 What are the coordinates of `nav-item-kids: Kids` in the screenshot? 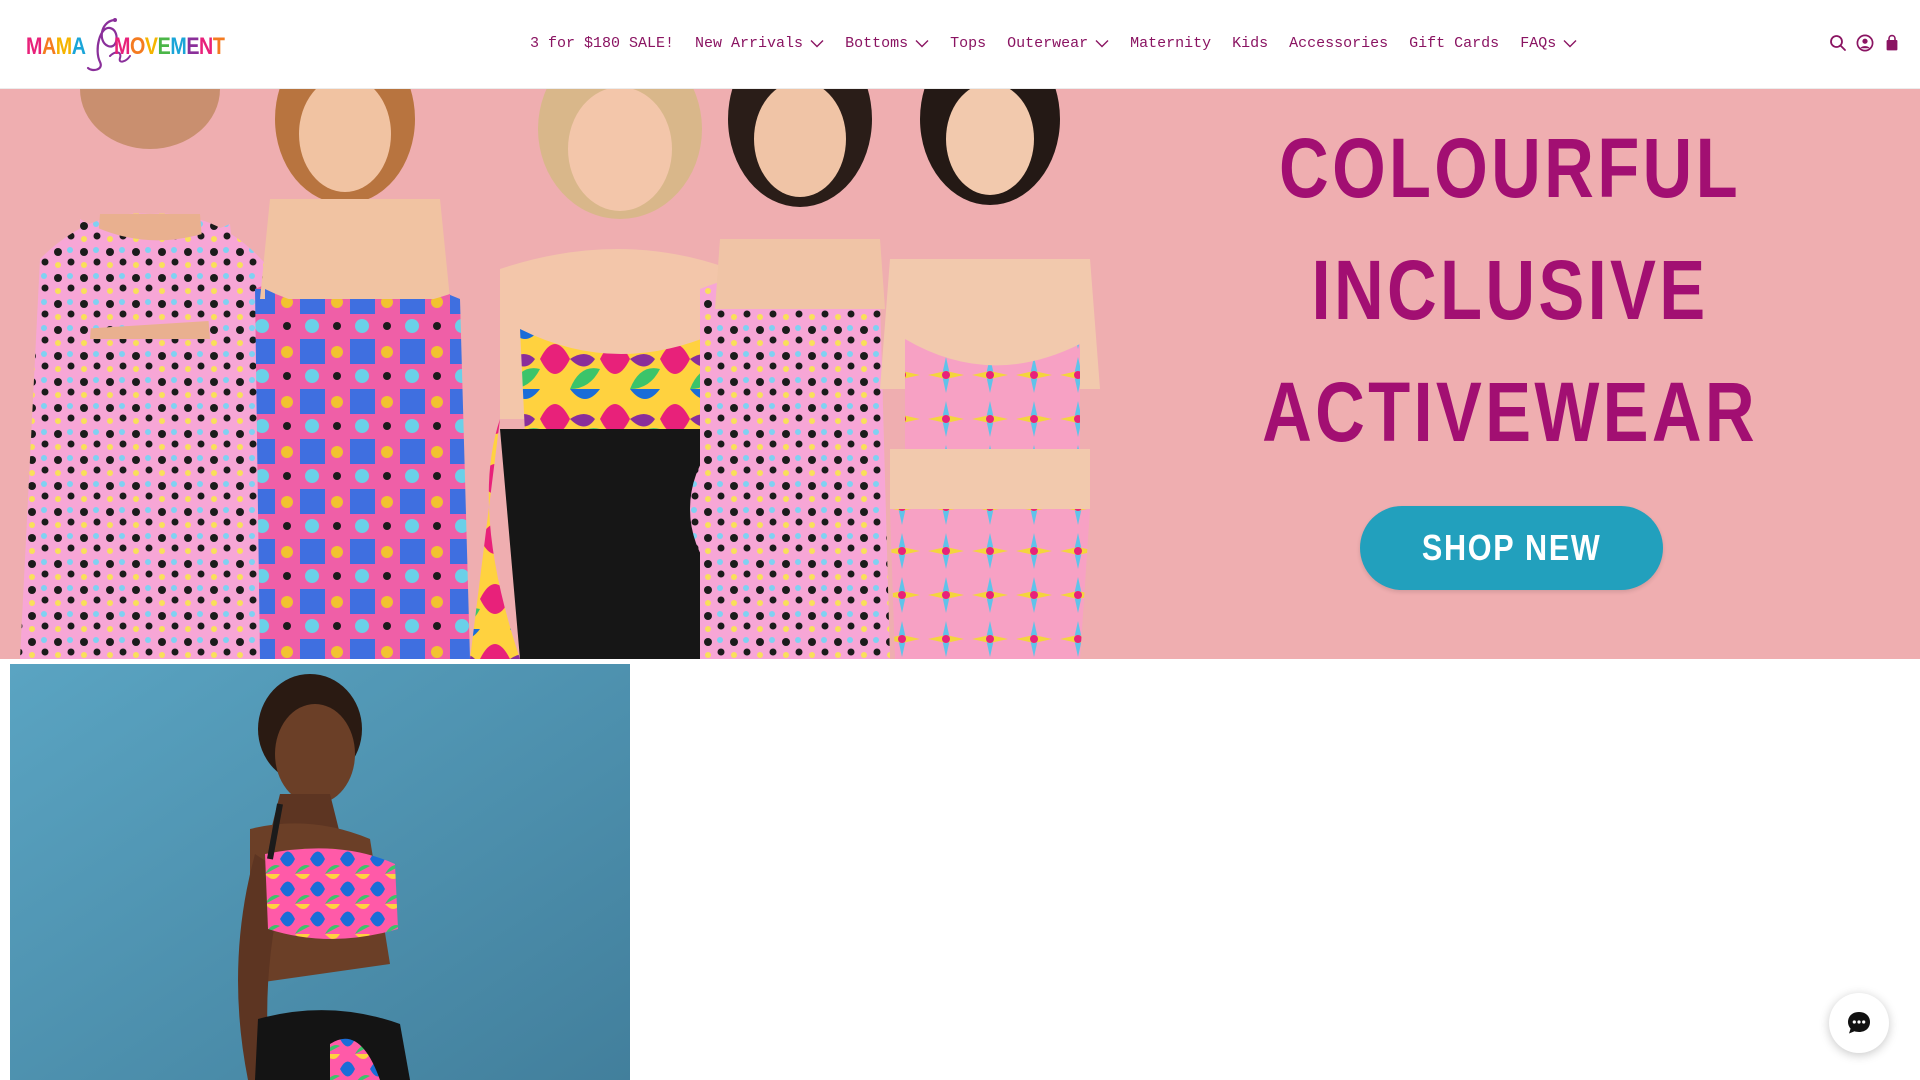 It's located at (1250, 43).